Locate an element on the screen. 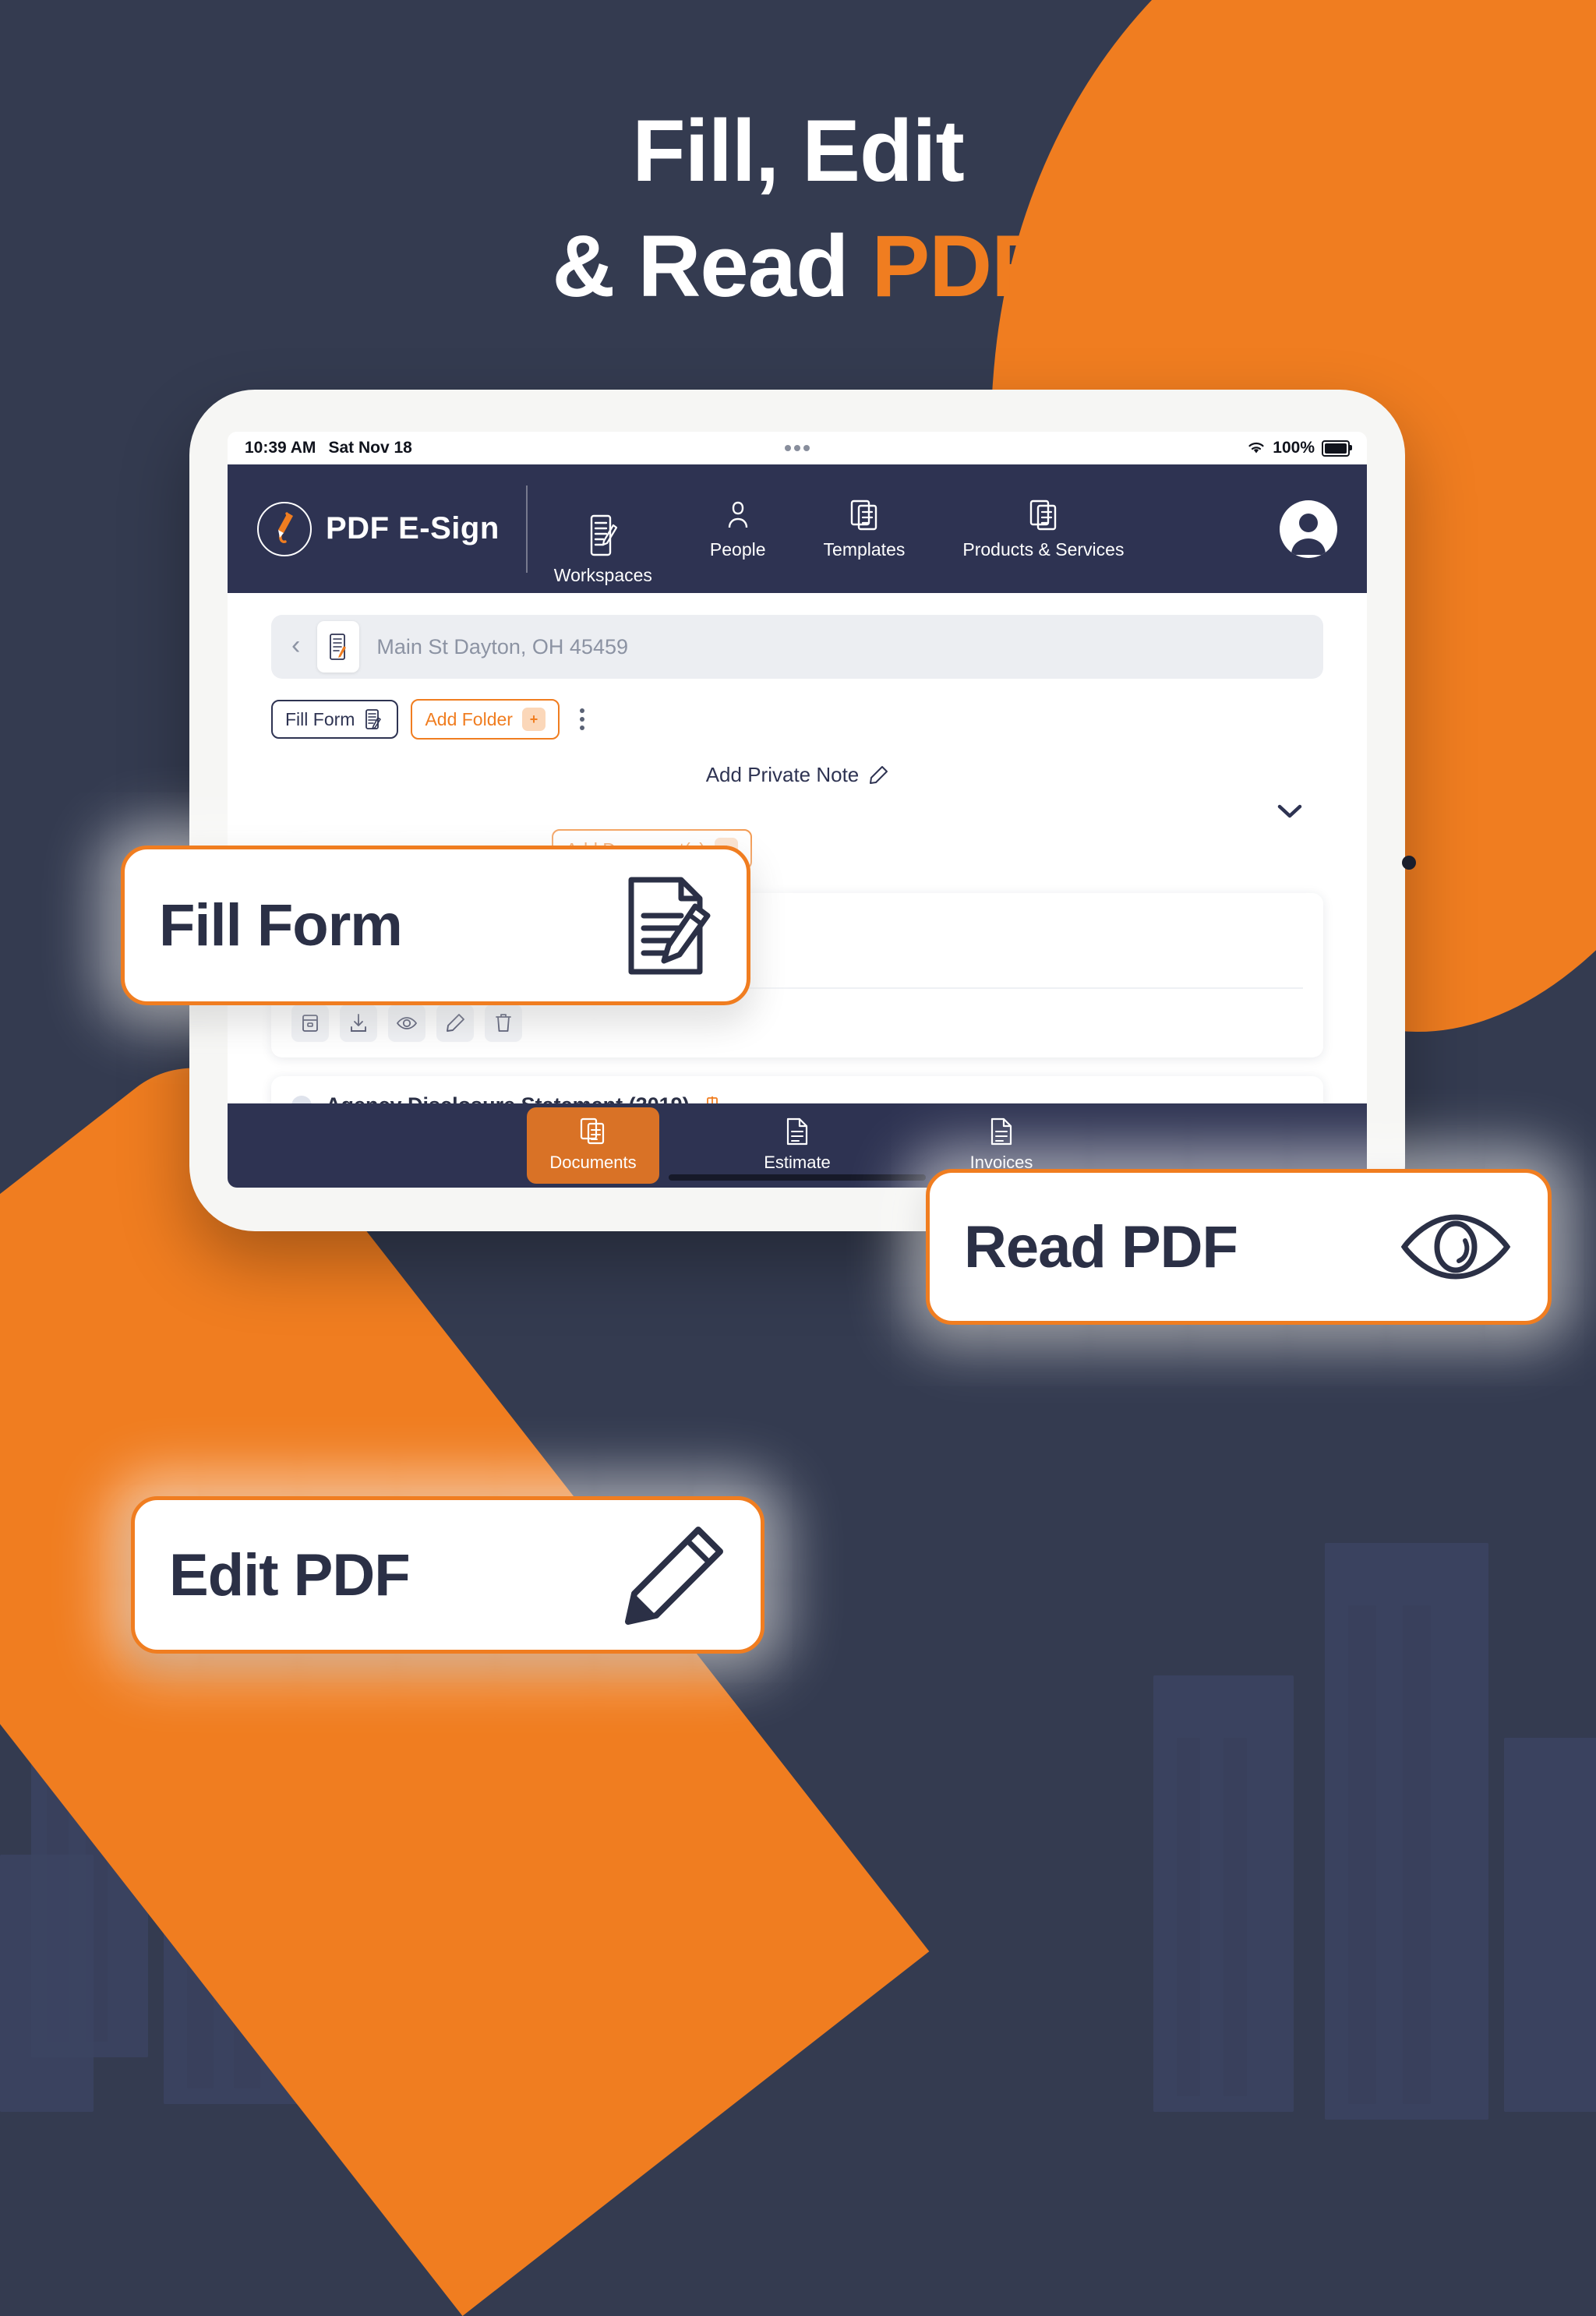 The image size is (1596, 2316). nav-item-products-services: Products & Services is located at coordinates (1043, 529).